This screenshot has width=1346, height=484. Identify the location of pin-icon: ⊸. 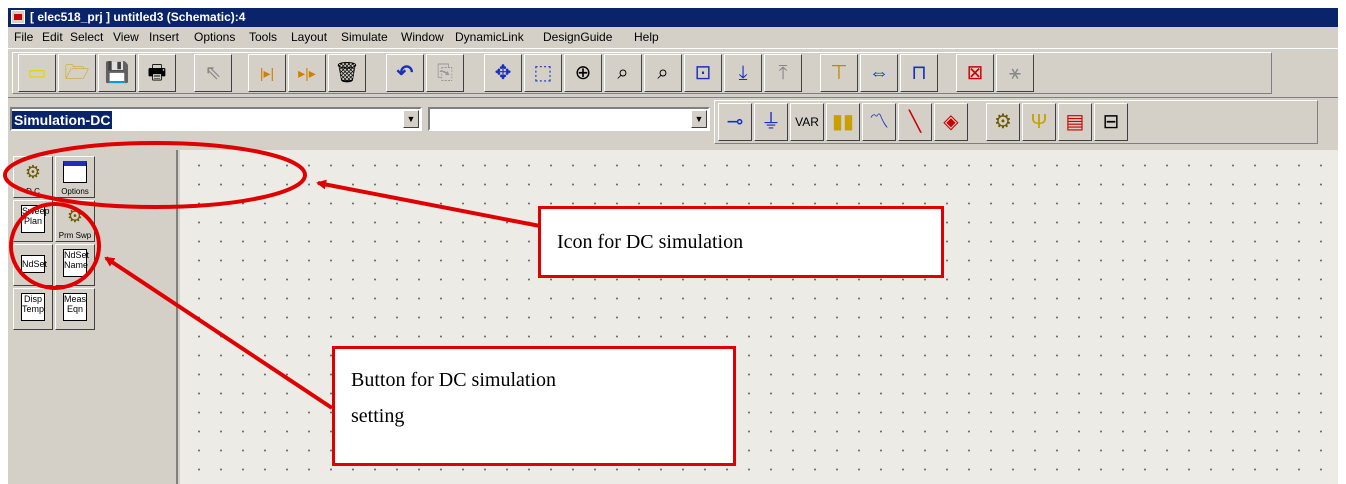
(735, 122).